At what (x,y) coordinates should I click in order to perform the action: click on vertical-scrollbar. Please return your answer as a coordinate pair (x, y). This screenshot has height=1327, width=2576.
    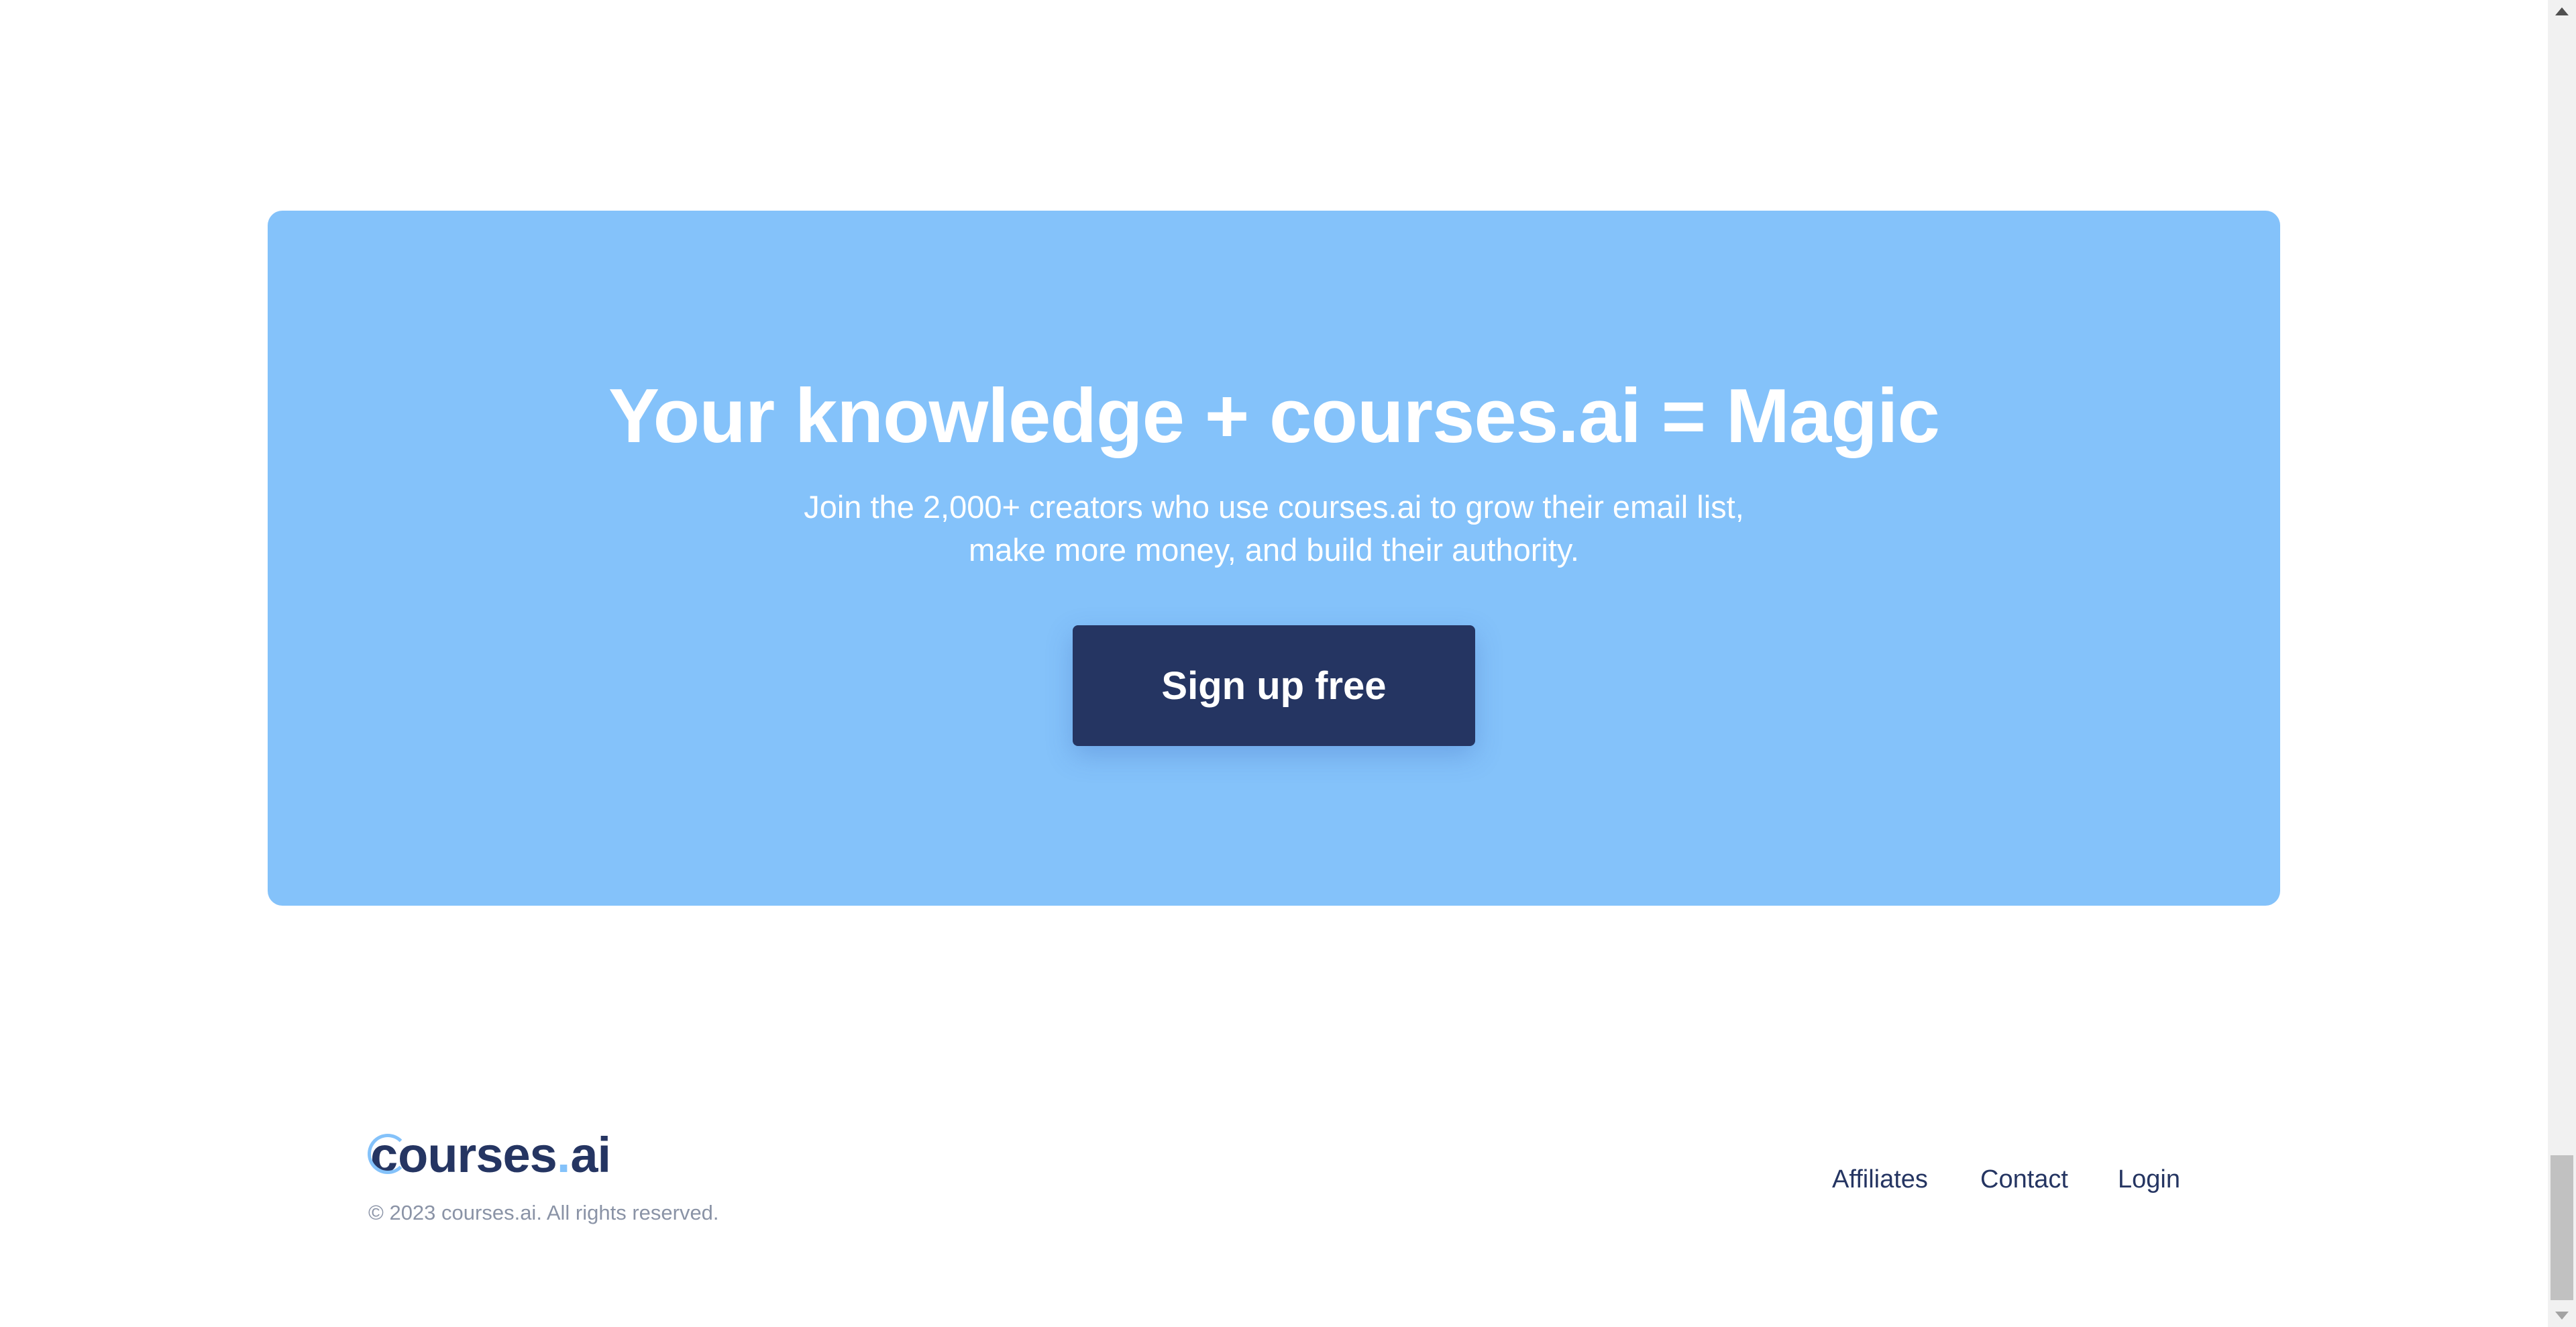
    Looking at the image, I should click on (2562, 663).